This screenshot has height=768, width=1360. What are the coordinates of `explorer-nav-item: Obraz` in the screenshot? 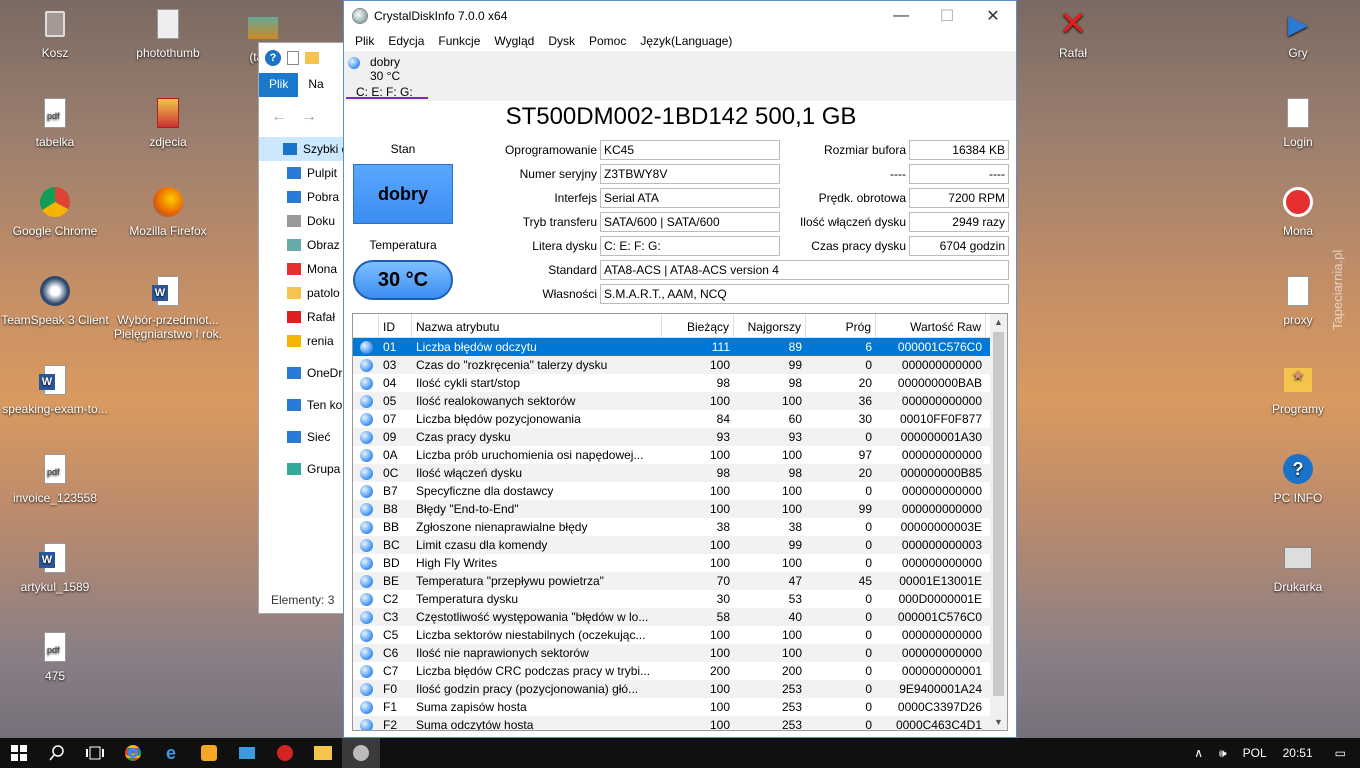 It's located at (304, 245).